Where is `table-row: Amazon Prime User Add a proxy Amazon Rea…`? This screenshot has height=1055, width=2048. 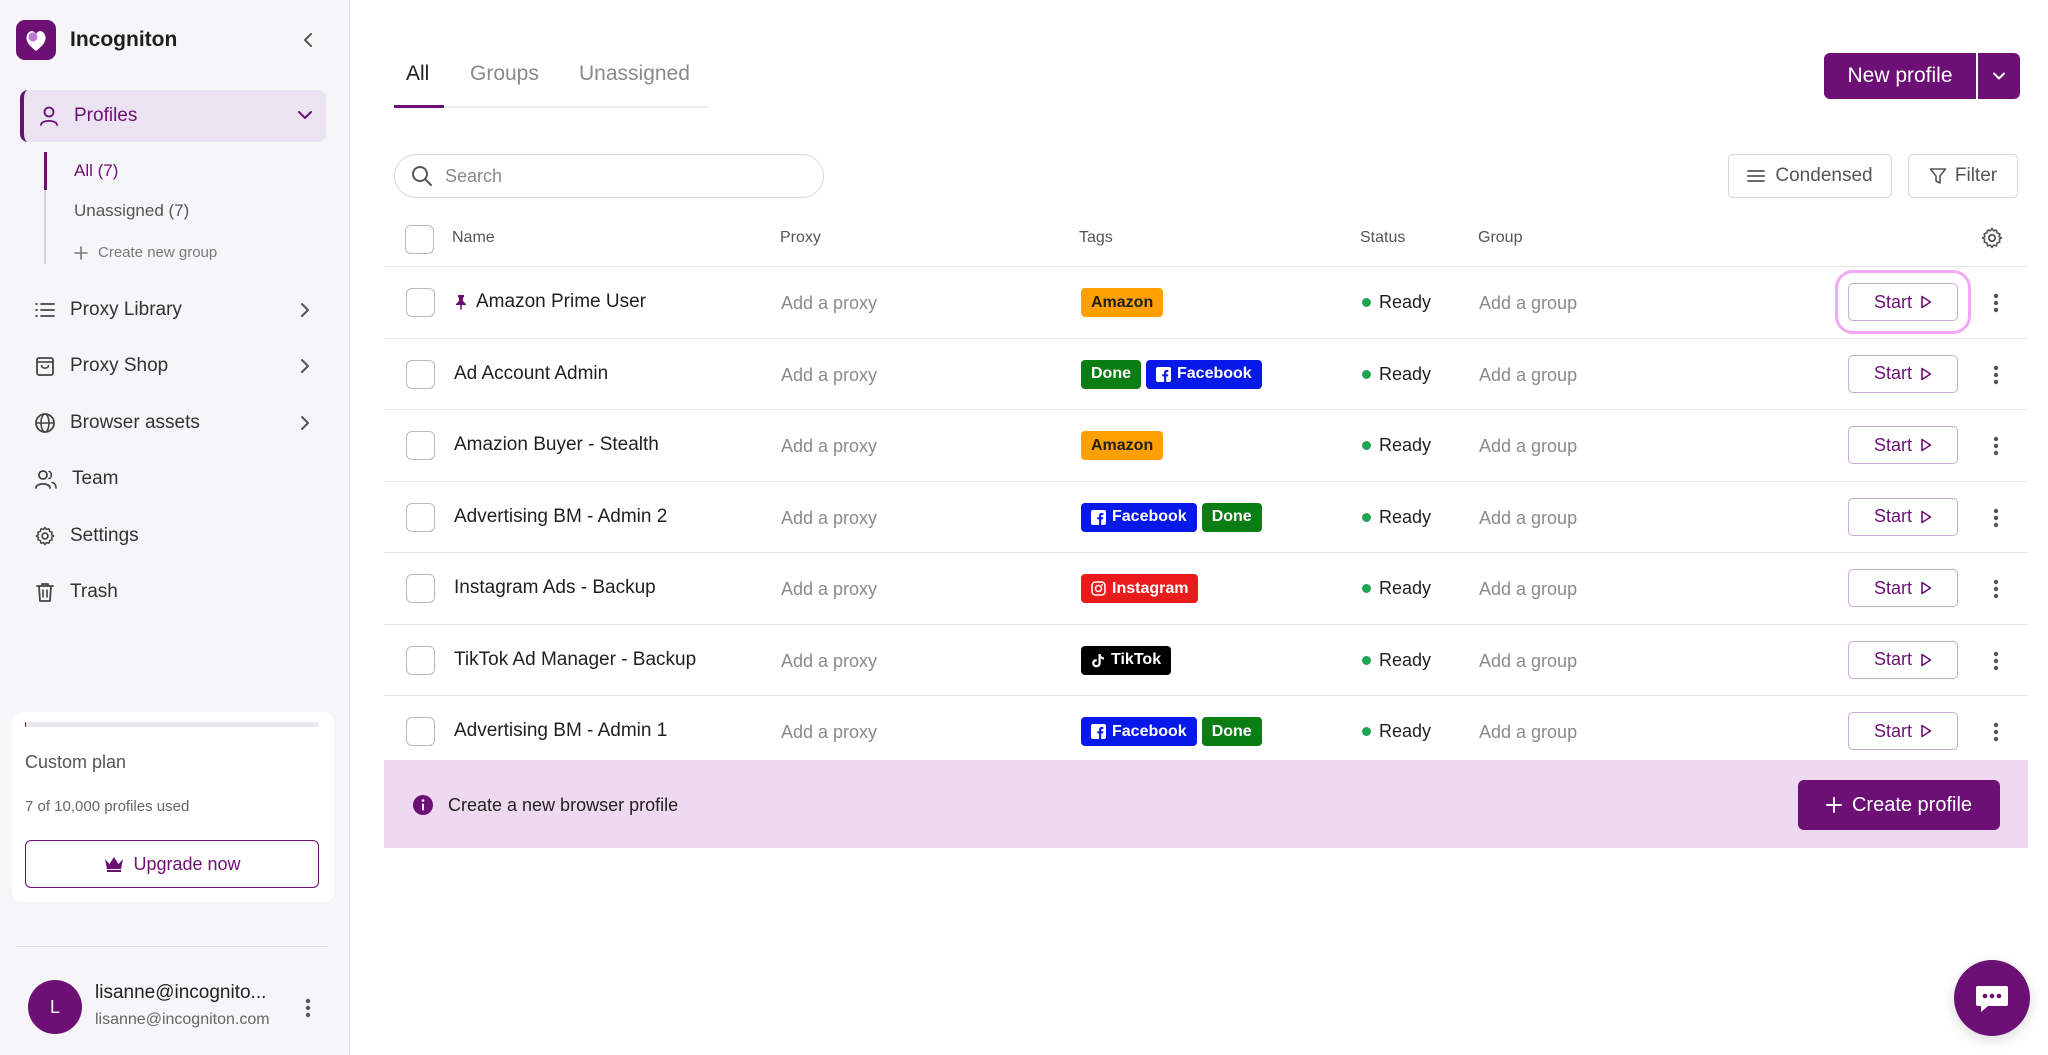 table-row: Amazon Prime User Add a proxy Amazon Rea… is located at coordinates (1206, 303).